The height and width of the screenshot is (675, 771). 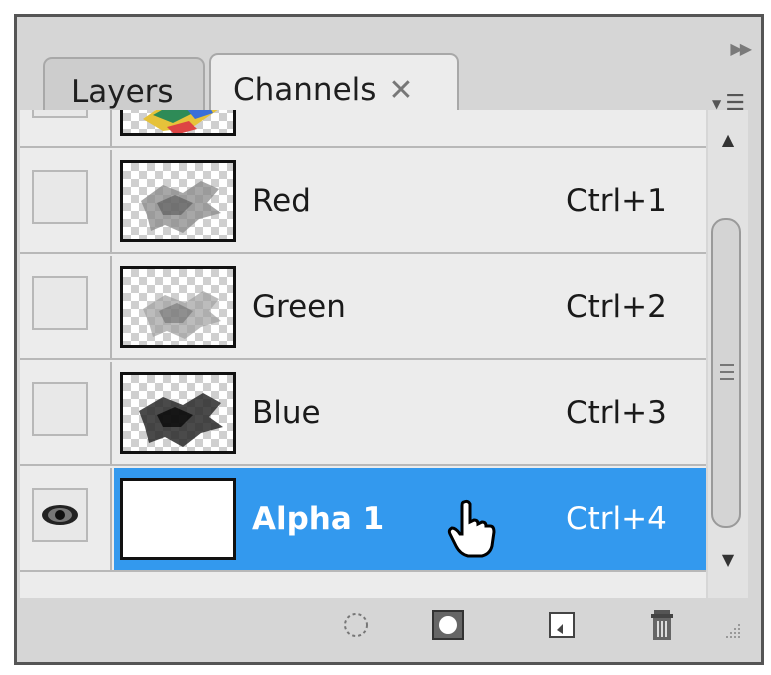 I want to click on scrollbar: ▲ ▼, so click(x=728, y=354).